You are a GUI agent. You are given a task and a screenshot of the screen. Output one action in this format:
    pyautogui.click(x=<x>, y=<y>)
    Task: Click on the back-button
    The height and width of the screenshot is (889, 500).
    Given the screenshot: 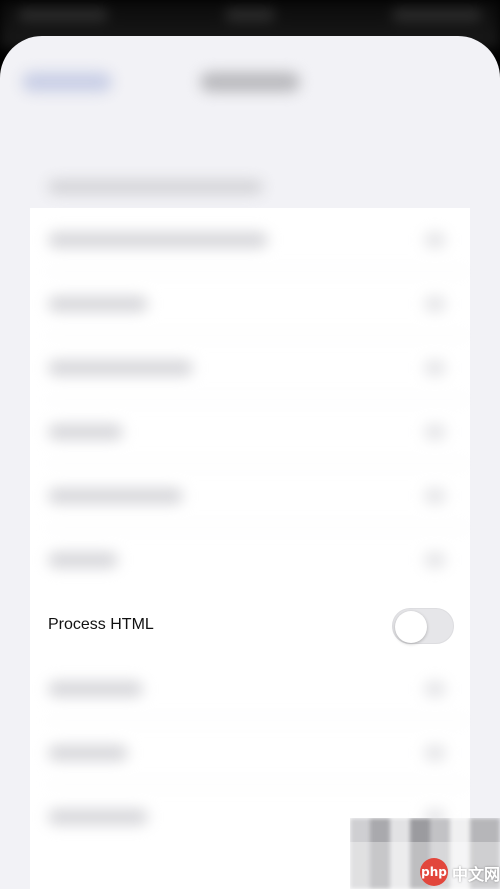 What is the action you would take?
    pyautogui.click(x=67, y=82)
    